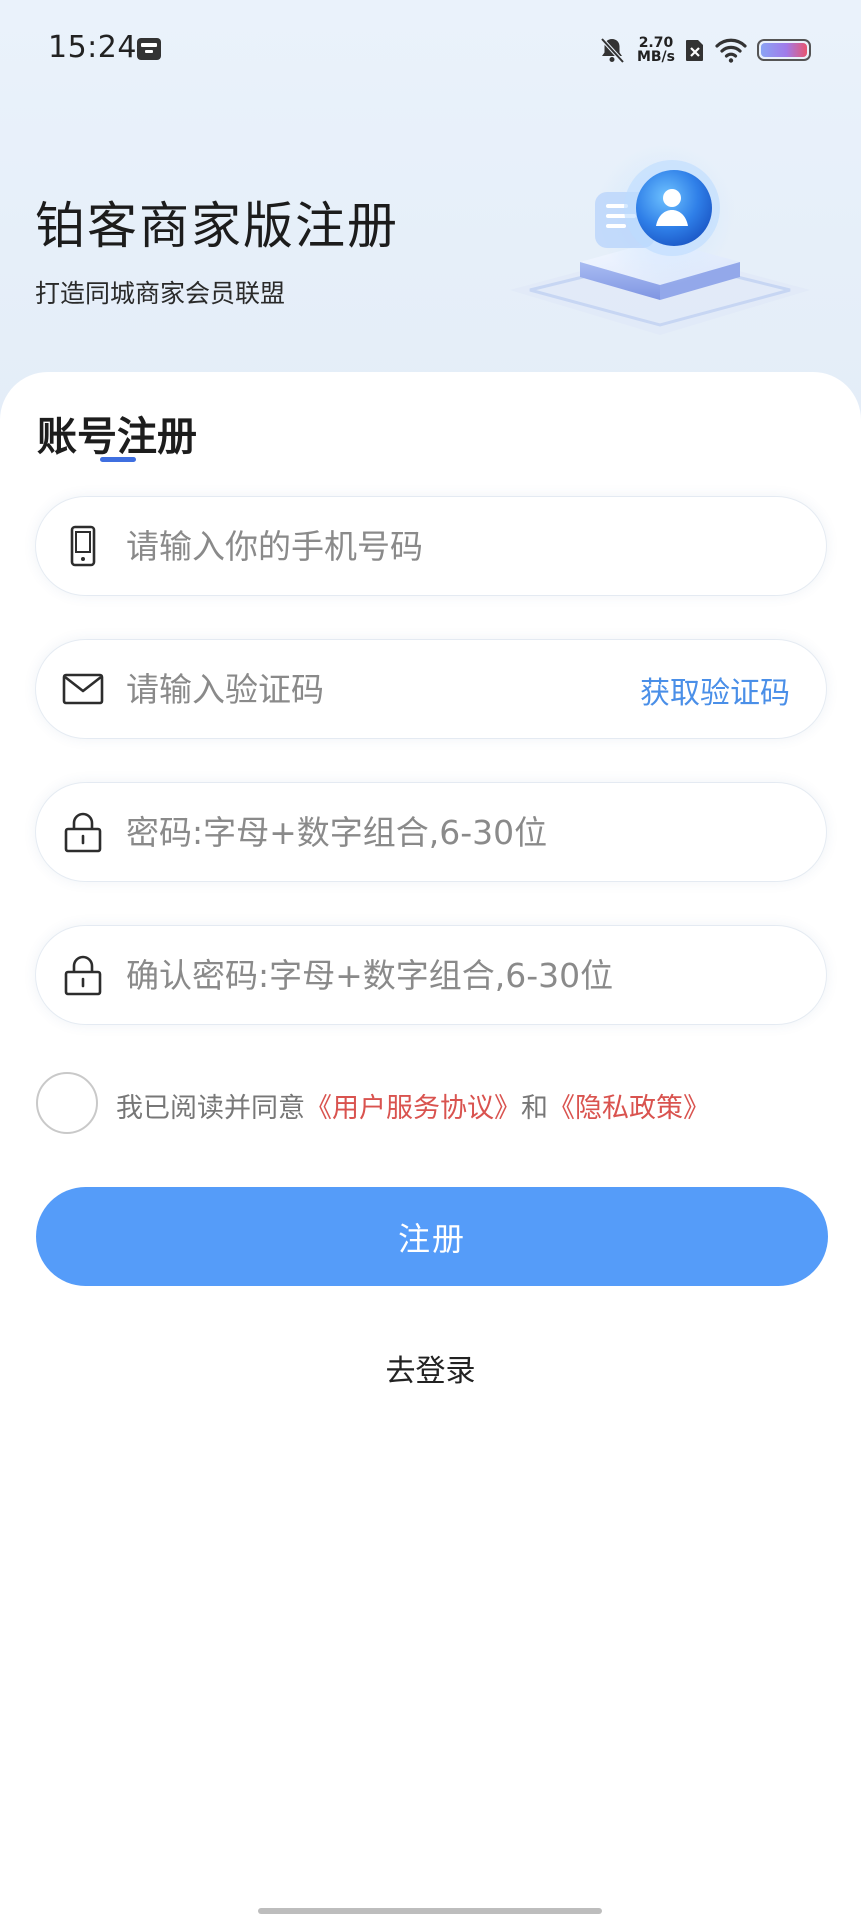 The image size is (861, 1920). What do you see at coordinates (117, 437) in the screenshot?
I see `section-title: 账号注册` at bounding box center [117, 437].